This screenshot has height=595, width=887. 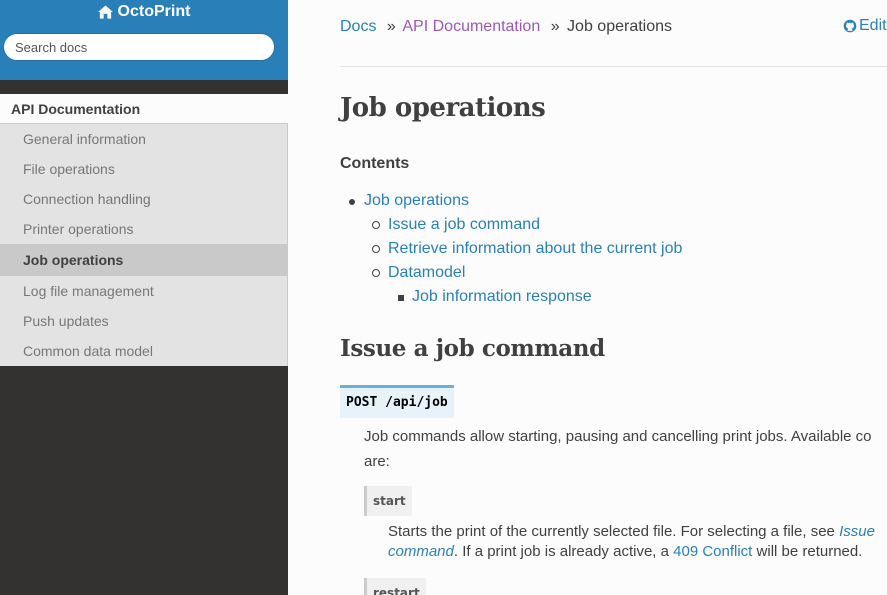 What do you see at coordinates (502, 296) in the screenshot?
I see `toc-link-job-information-response: Job information response` at bounding box center [502, 296].